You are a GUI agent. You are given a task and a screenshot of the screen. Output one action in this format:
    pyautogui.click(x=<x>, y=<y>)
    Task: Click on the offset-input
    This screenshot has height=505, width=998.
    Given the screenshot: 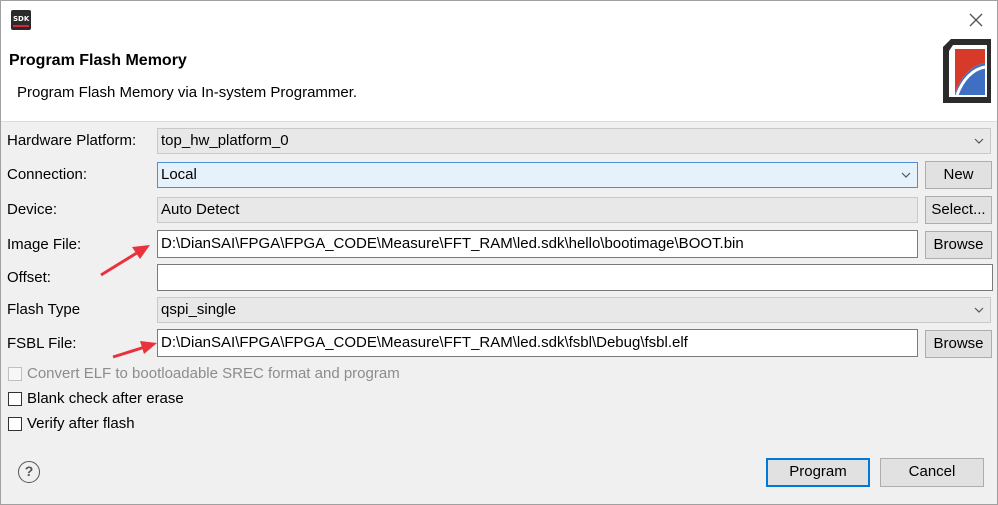 What is the action you would take?
    pyautogui.click(x=575, y=277)
    